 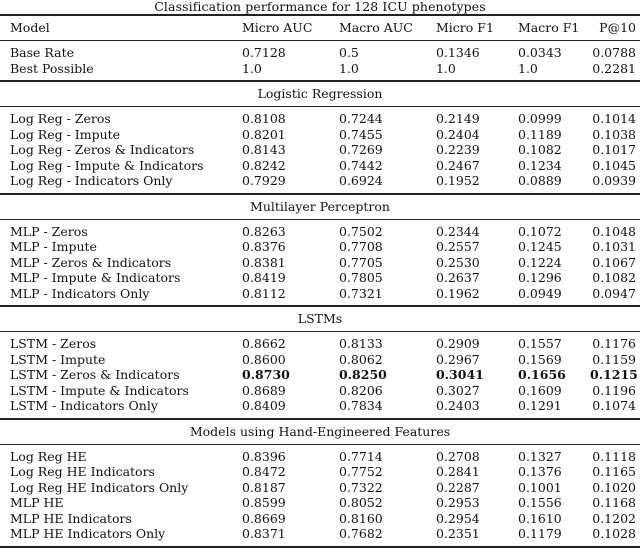 What do you see at coordinates (615, 116) in the screenshot?
I see `p-at-10-cell: 0.1014` at bounding box center [615, 116].